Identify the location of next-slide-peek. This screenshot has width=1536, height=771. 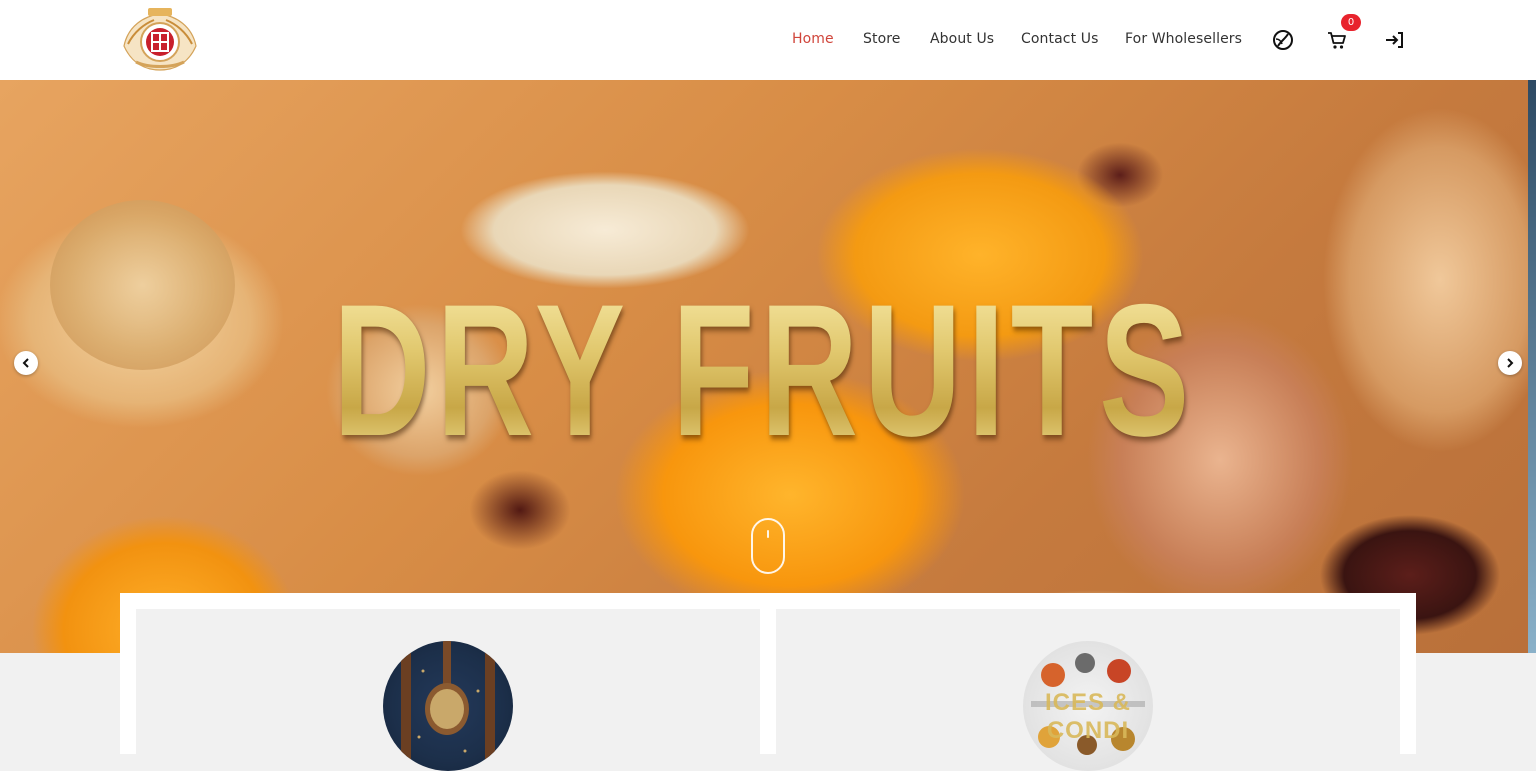
(1532, 366).